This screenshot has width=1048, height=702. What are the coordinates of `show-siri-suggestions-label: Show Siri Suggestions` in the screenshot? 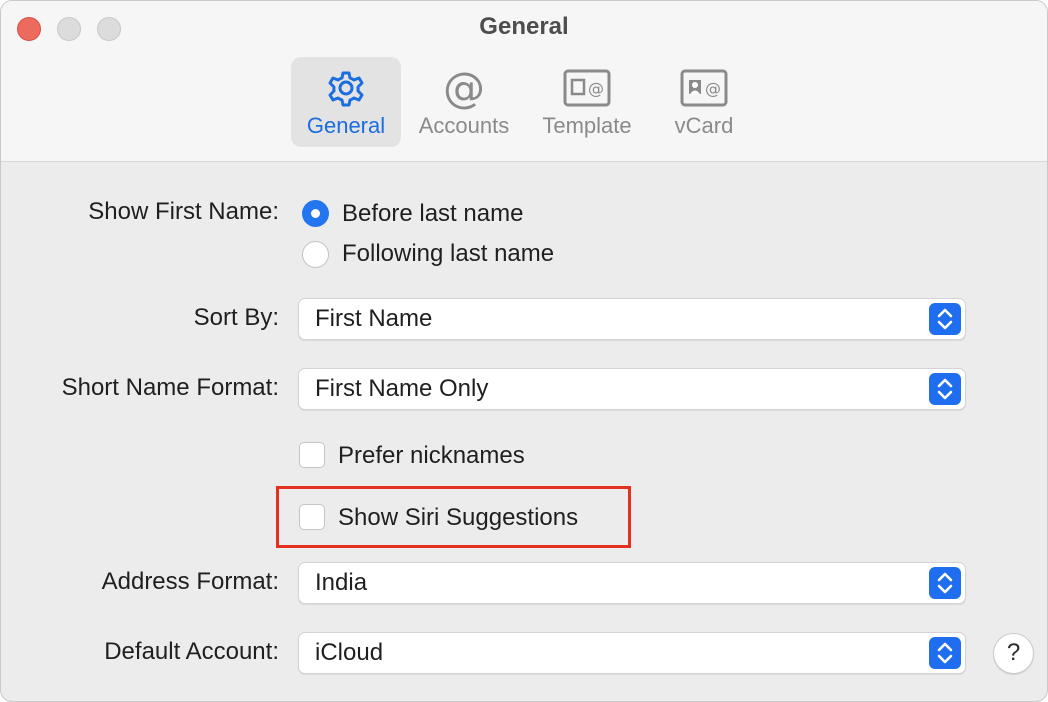 It's located at (458, 517).